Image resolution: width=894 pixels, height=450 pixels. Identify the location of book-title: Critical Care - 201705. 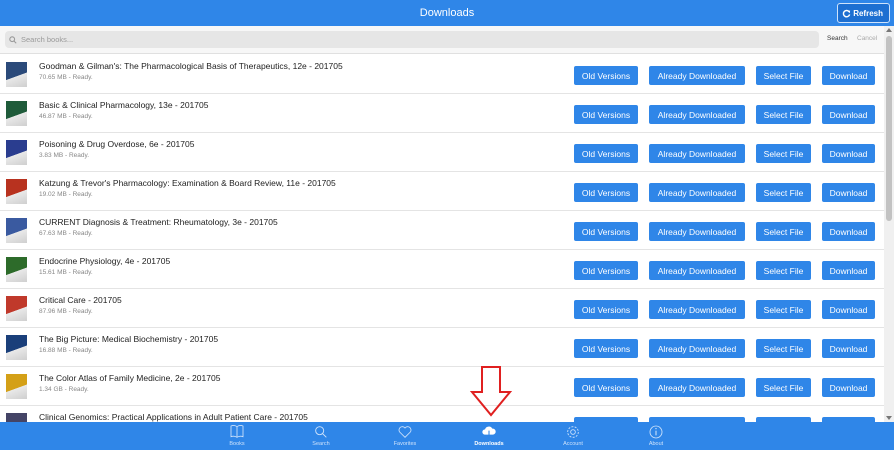
(80, 300).